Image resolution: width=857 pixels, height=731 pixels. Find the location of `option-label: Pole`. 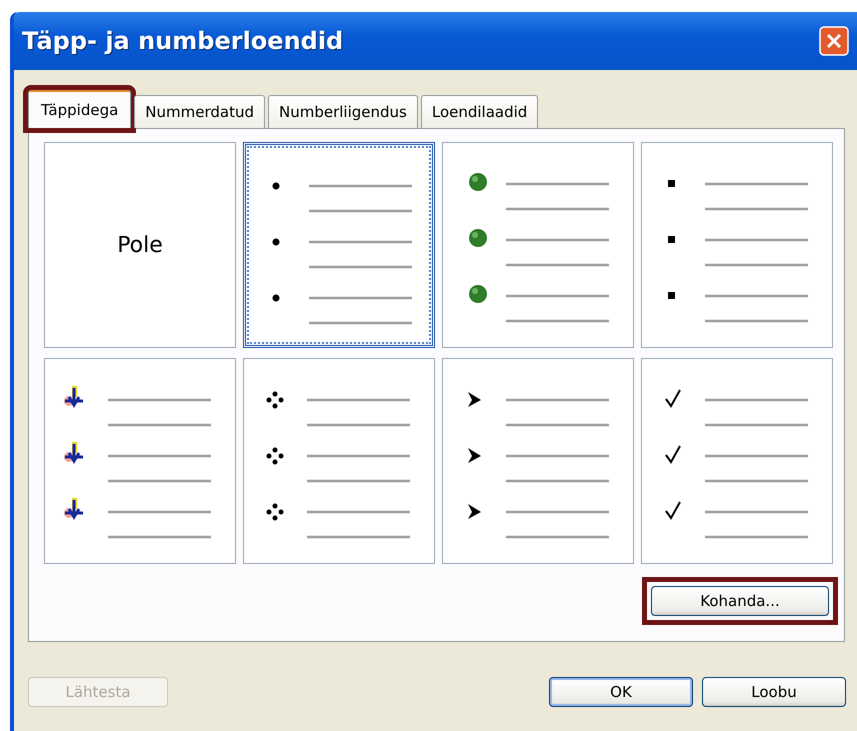

option-label: Pole is located at coordinates (140, 245).